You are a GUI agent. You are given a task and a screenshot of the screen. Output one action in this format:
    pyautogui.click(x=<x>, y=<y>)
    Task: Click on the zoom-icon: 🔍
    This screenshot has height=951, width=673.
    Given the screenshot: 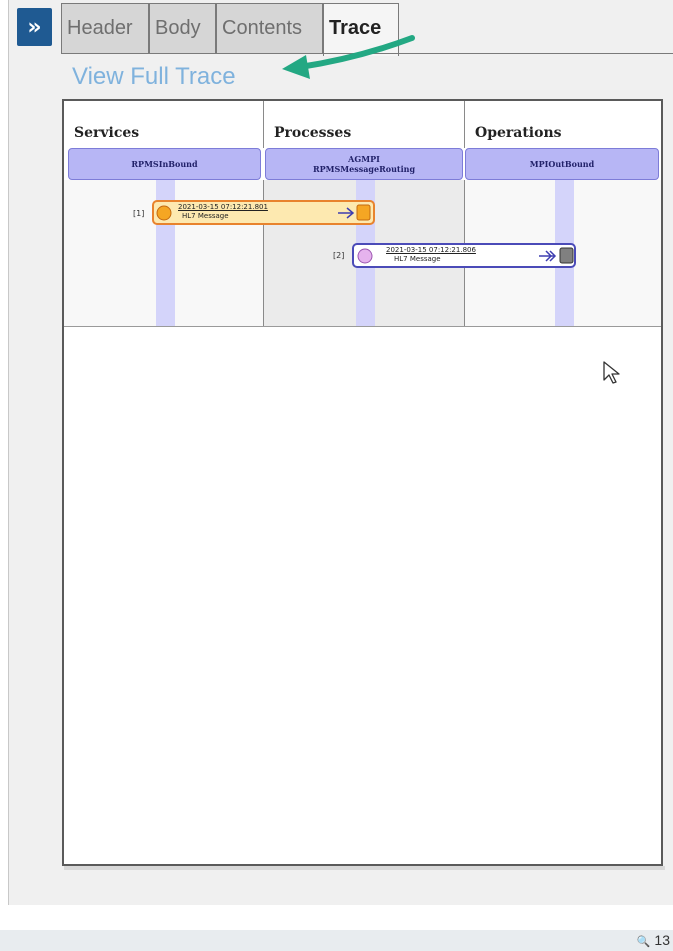 What is the action you would take?
    pyautogui.click(x=643, y=942)
    